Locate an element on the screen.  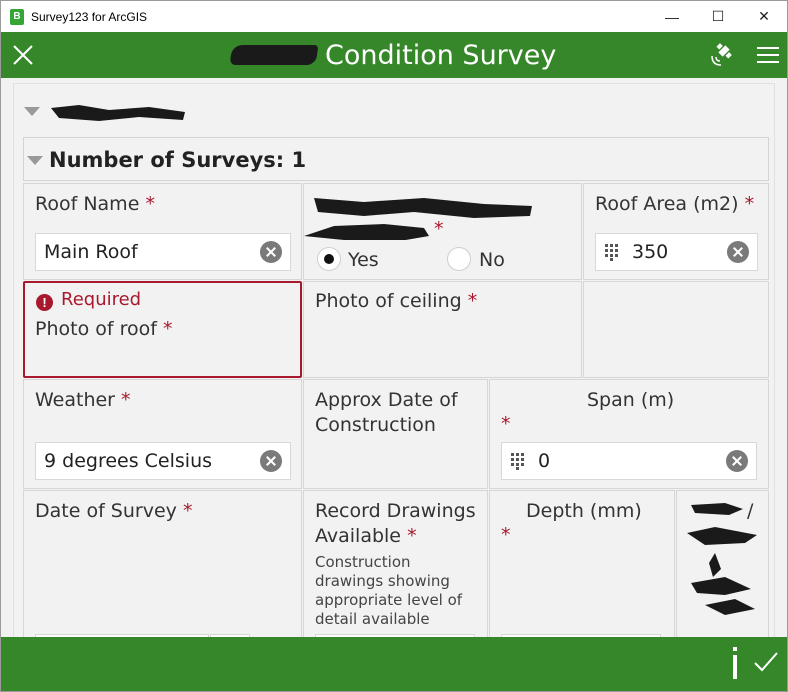
redacted-question: / is located at coordinates (722, 564).